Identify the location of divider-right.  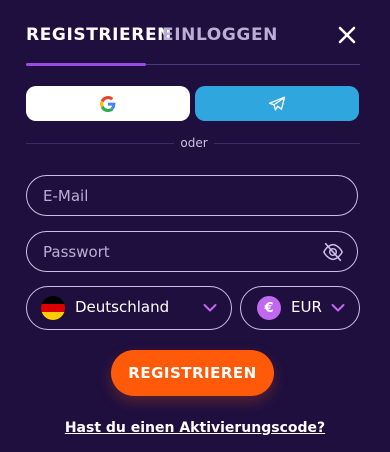
(287, 143).